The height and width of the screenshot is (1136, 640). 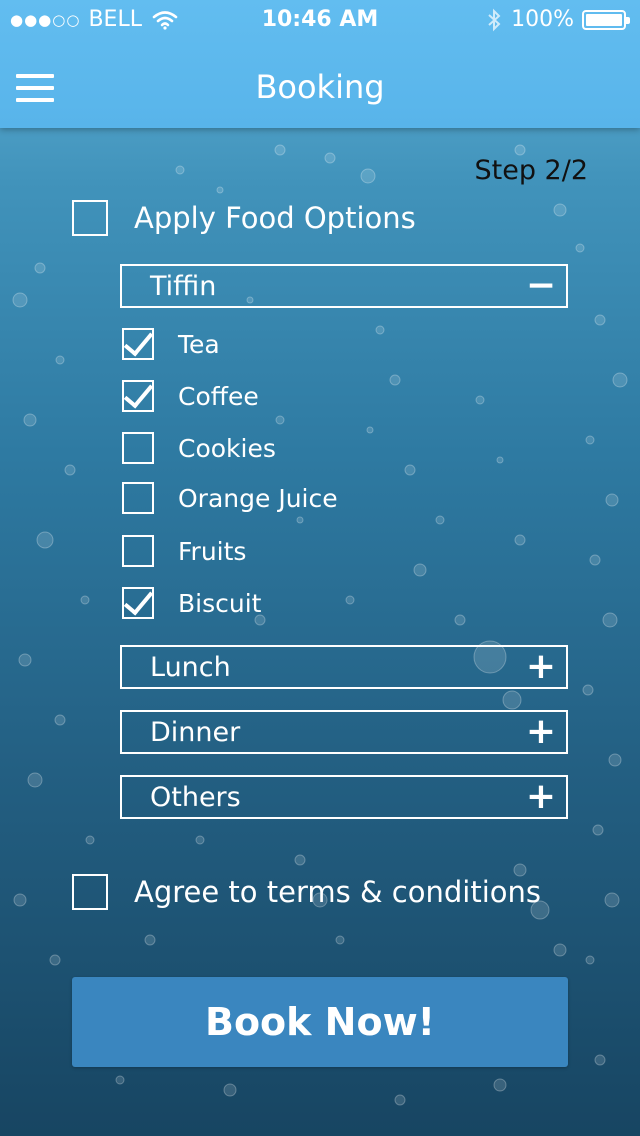 What do you see at coordinates (275, 218) in the screenshot?
I see `apply-food-options-label: Apply Food Options` at bounding box center [275, 218].